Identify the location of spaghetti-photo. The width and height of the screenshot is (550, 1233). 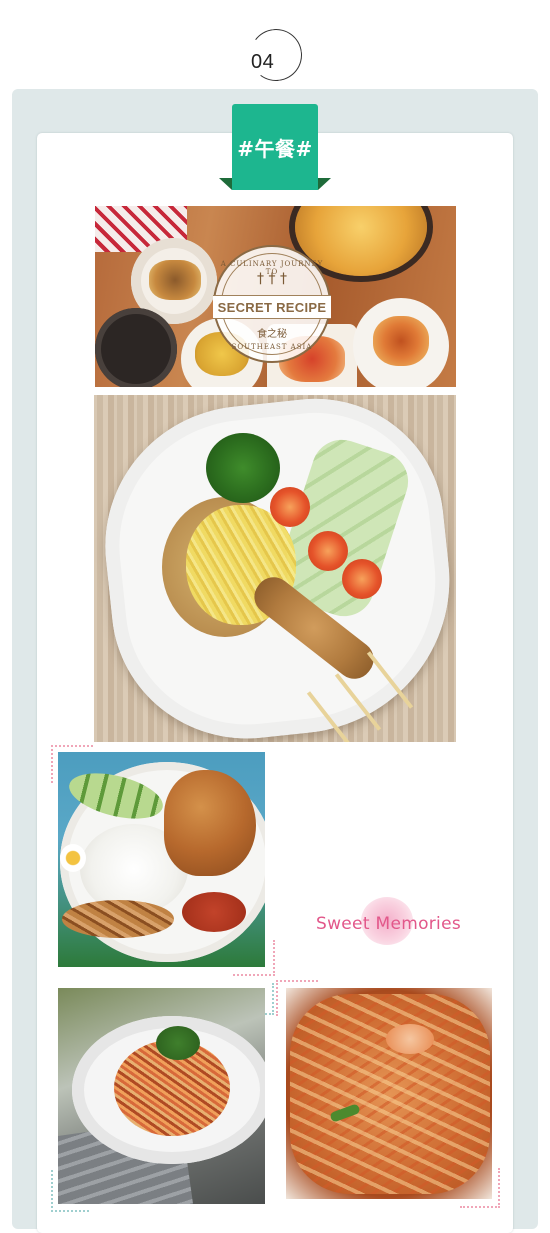
(161, 1096).